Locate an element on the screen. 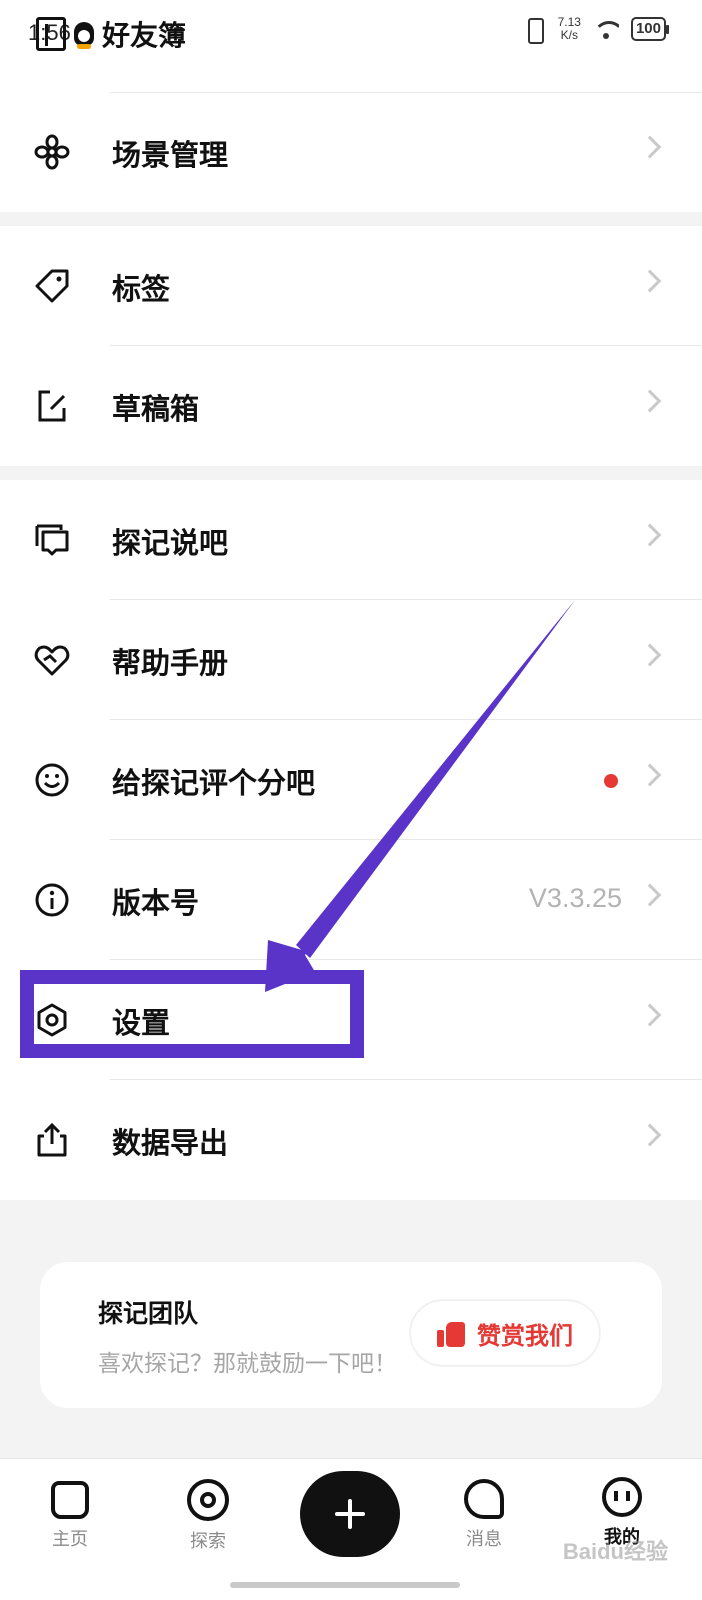 The image size is (702, 1600). menu-label-help: 帮助手册 is located at coordinates (170, 663).